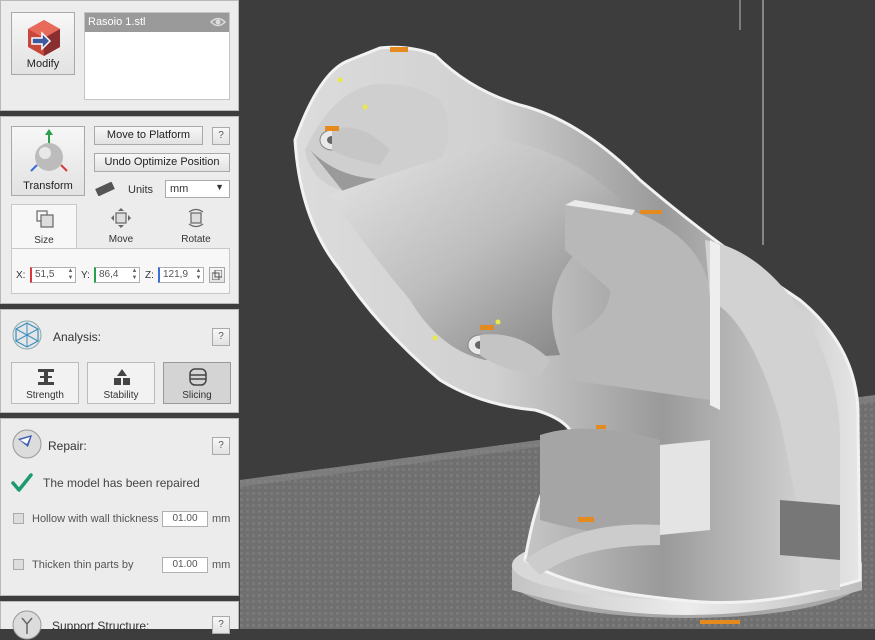 This screenshot has width=875, height=640. What do you see at coordinates (117, 22) in the screenshot?
I see `file-name: Rasoio 1.stl` at bounding box center [117, 22].